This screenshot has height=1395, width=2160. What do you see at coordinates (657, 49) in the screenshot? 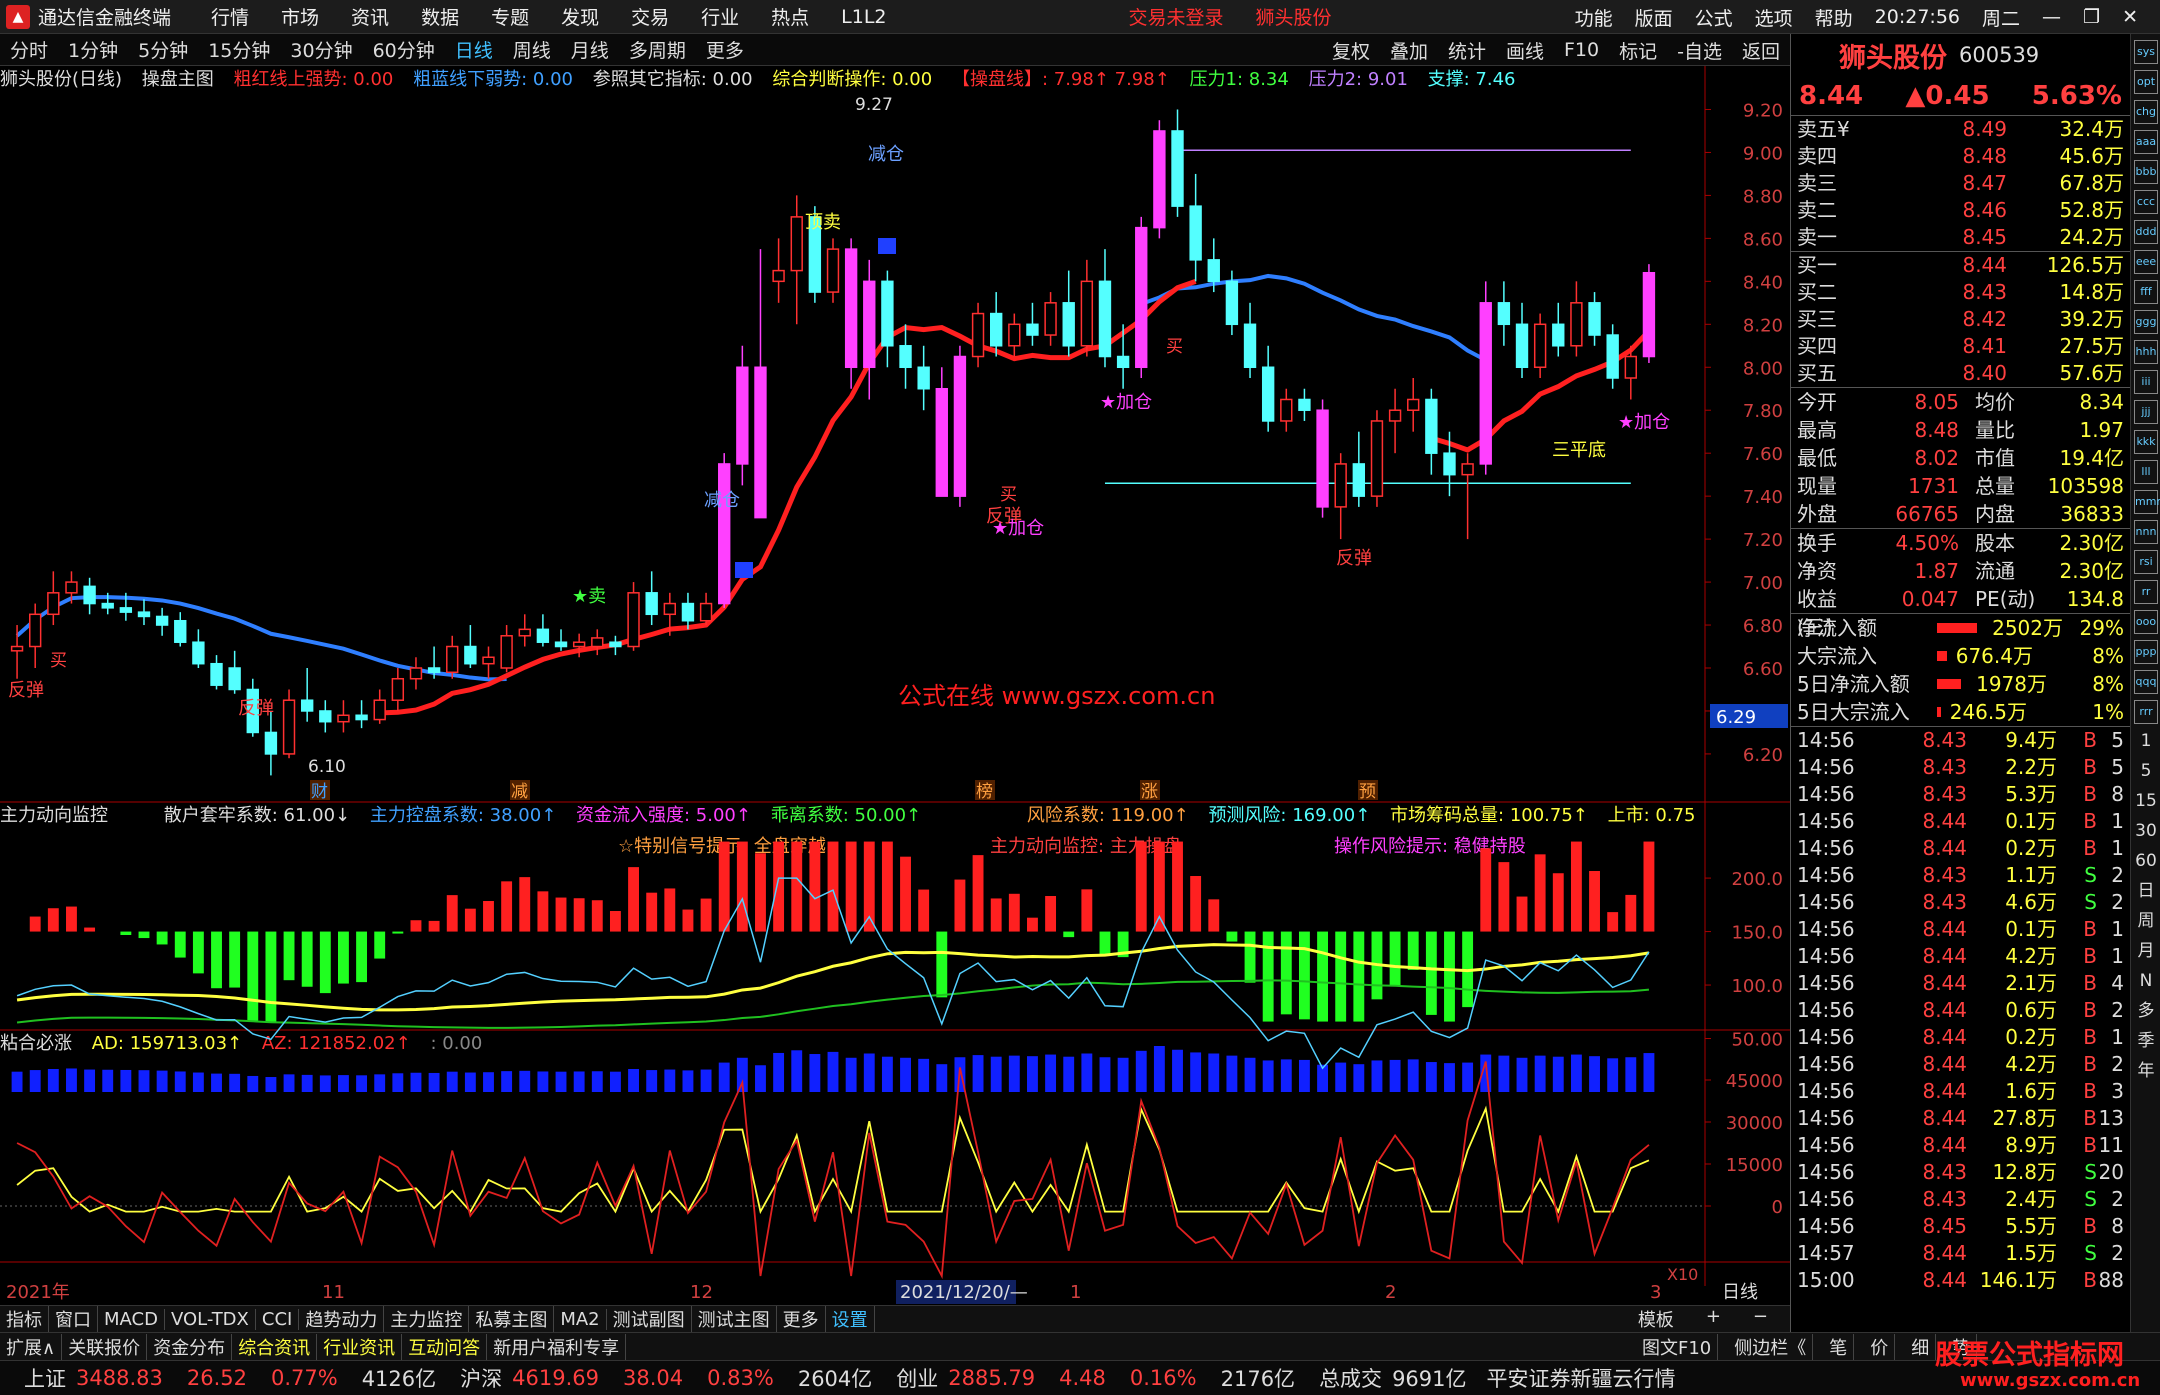
I see `timeframe-9: 多周期` at bounding box center [657, 49].